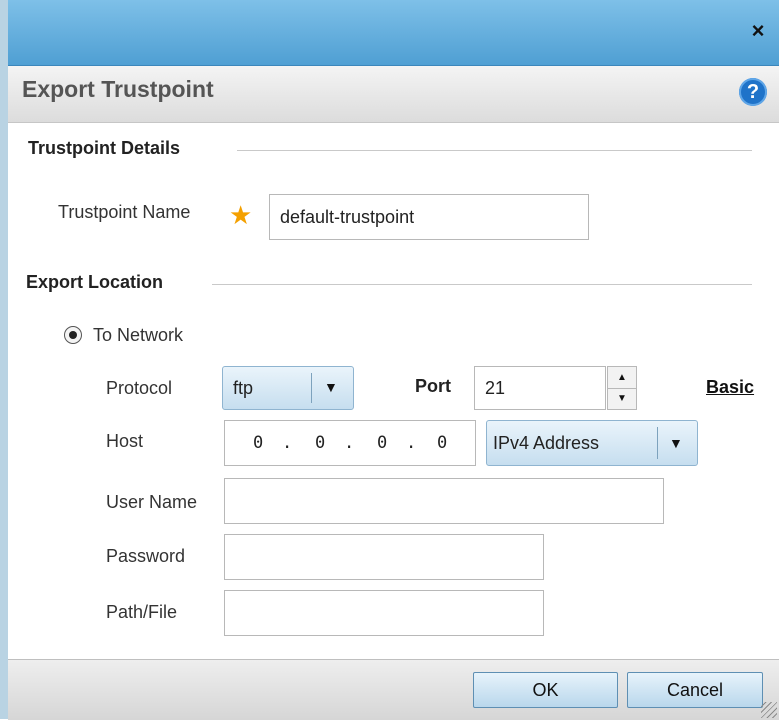 The image size is (779, 720). What do you see at coordinates (753, 92) in the screenshot?
I see `help-icon: ?` at bounding box center [753, 92].